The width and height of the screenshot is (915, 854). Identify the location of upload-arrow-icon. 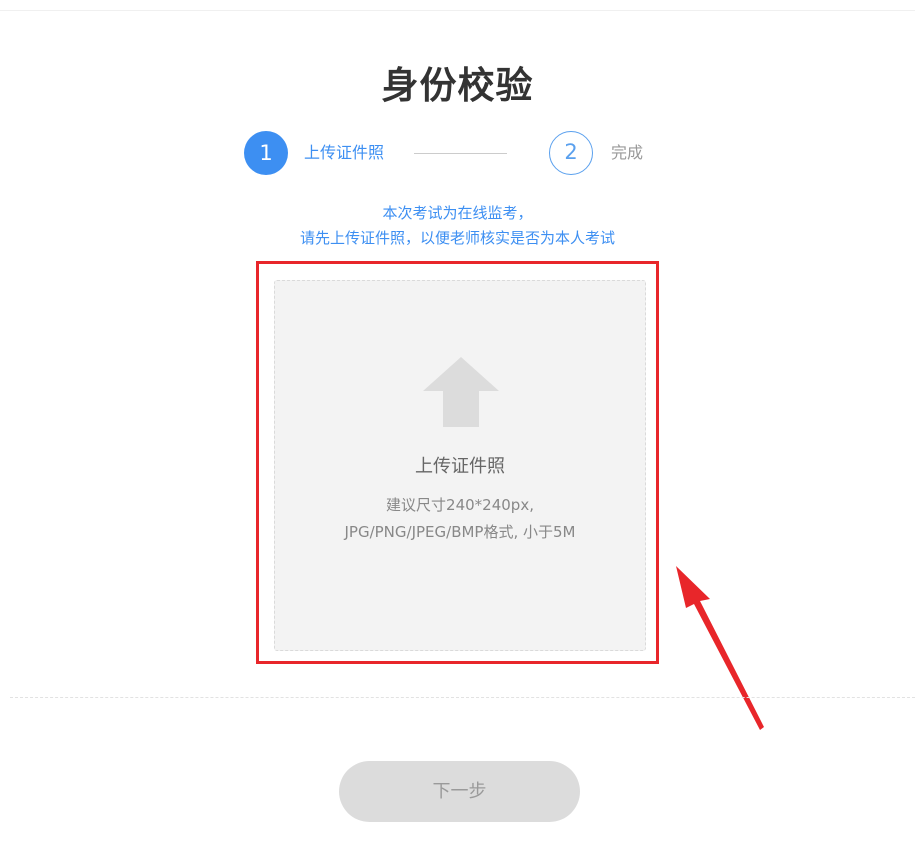
(461, 392).